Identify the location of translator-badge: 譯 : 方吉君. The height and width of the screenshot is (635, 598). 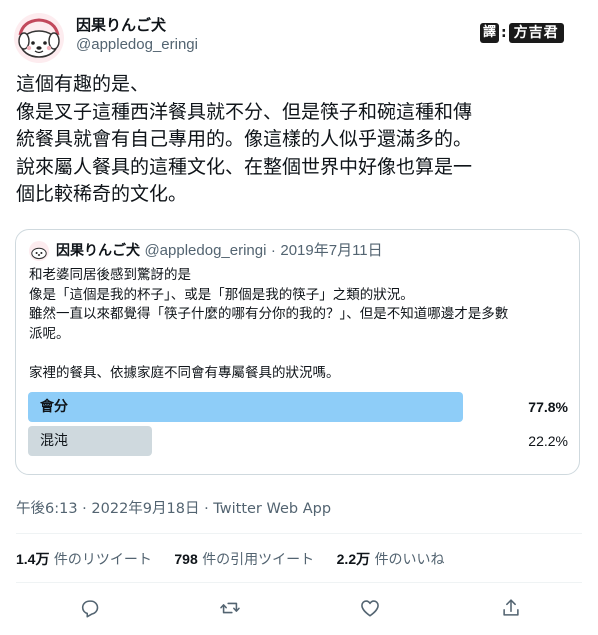
(522, 33).